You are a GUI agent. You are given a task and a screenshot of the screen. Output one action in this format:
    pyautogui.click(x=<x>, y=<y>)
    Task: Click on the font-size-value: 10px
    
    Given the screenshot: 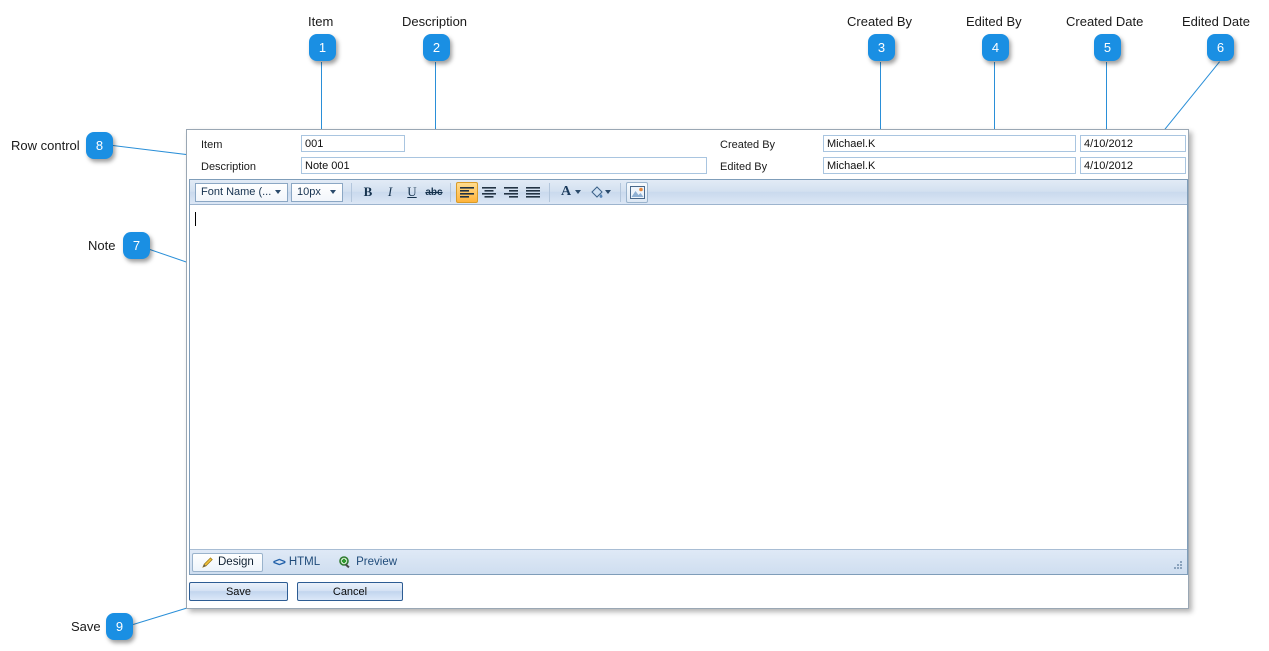 What is the action you would take?
    pyautogui.click(x=309, y=192)
    